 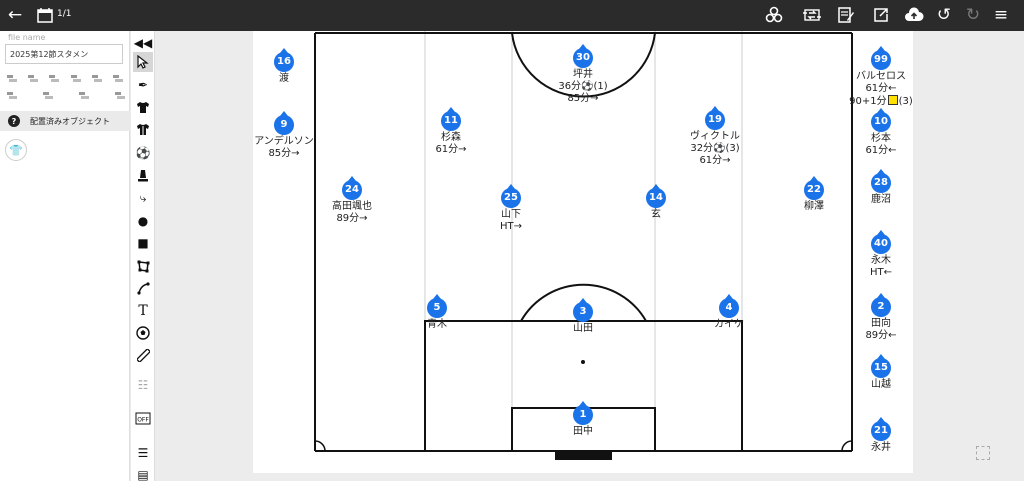 What do you see at coordinates (284, 135) in the screenshot?
I see `player-9: 9 アンデルソン 85分→` at bounding box center [284, 135].